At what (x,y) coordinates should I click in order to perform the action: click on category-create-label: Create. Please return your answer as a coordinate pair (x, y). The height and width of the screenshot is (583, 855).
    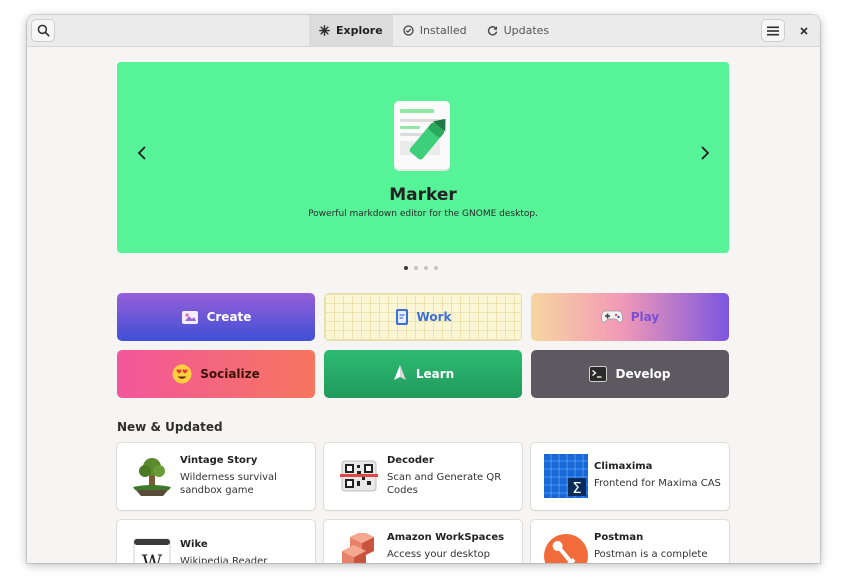
    Looking at the image, I should click on (229, 317).